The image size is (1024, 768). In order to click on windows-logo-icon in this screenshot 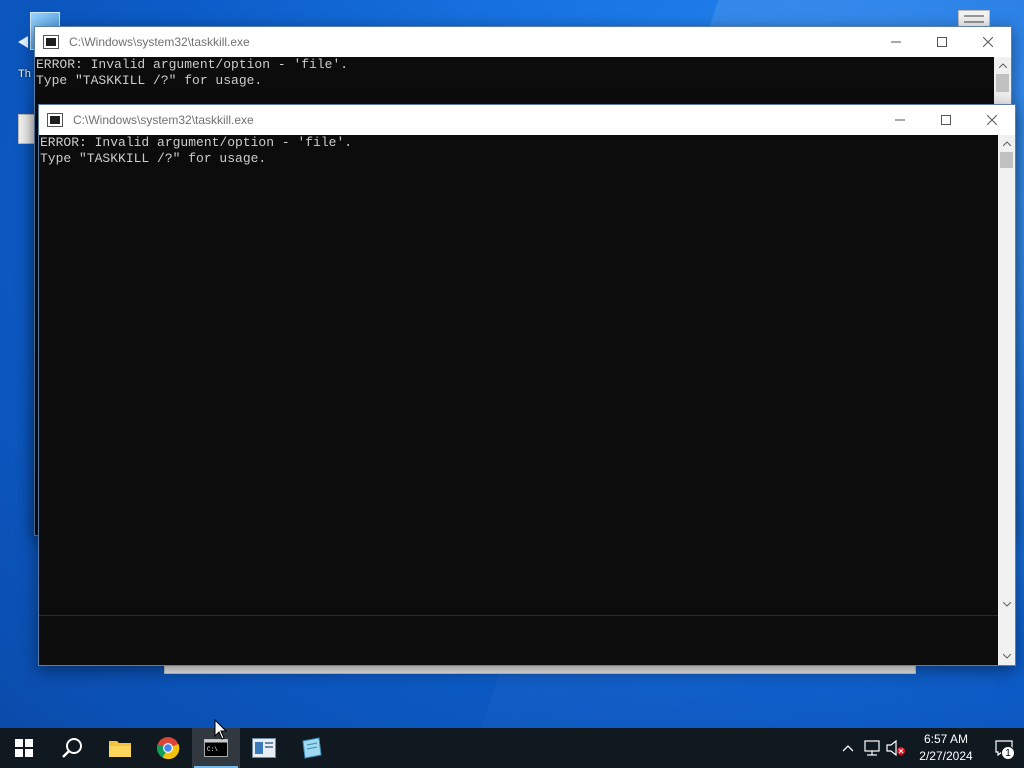, I will do `click(24, 748)`.